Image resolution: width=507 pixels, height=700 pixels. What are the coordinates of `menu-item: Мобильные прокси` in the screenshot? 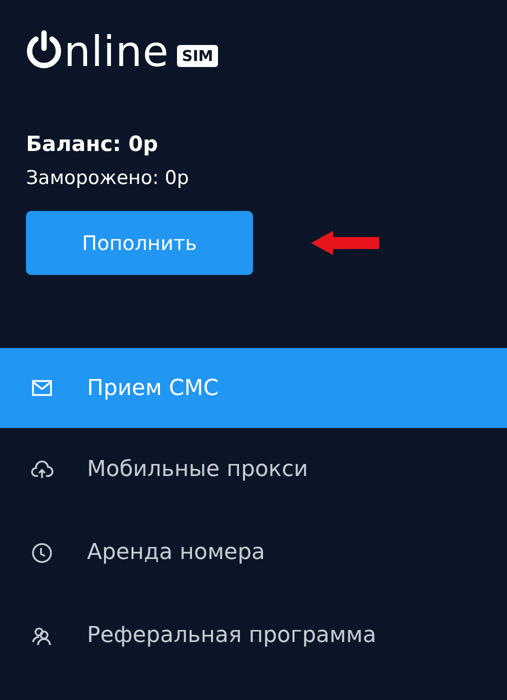 It's located at (253, 469).